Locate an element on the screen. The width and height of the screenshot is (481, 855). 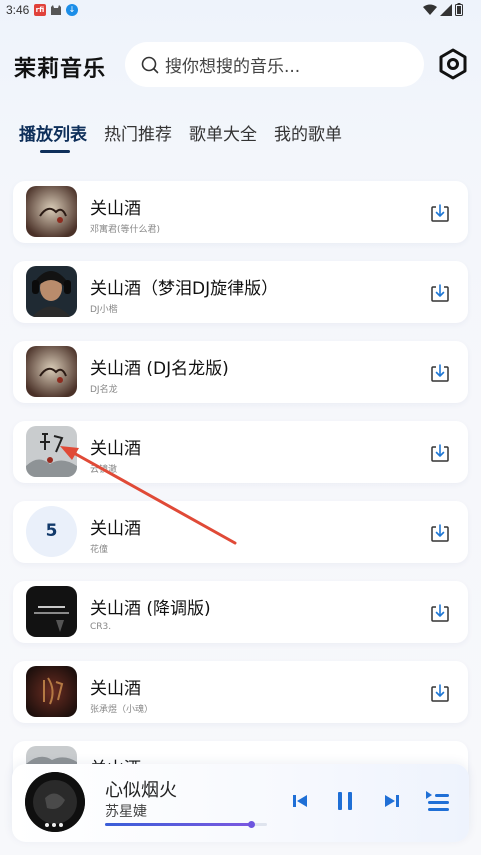
signal-icon is located at coordinates (446, 9).